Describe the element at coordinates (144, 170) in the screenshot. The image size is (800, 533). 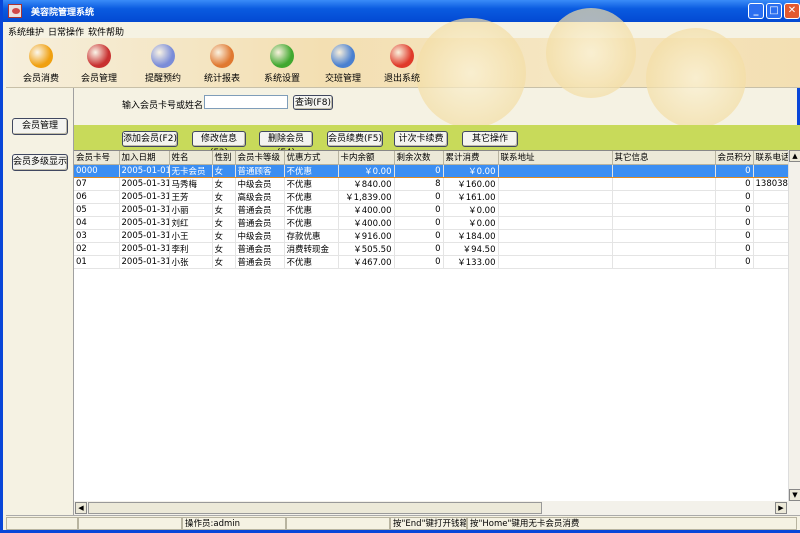
I see `table-cell: 2005-01-01` at that location.